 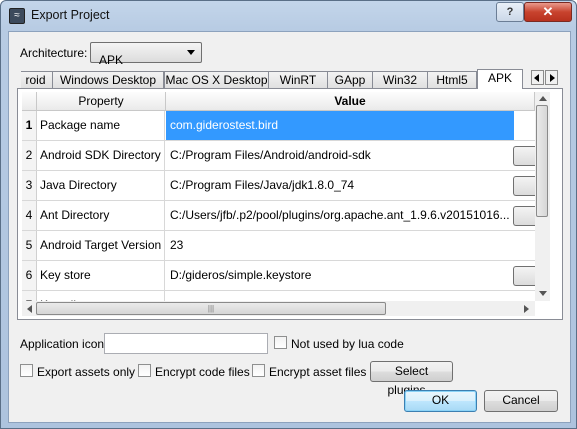 What do you see at coordinates (526, 309) in the screenshot?
I see `scroll-right-icon` at bounding box center [526, 309].